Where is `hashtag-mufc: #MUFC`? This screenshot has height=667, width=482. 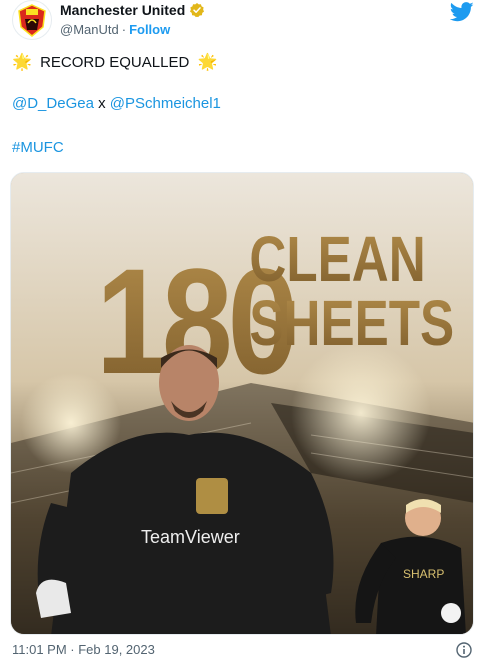 hashtag-mufc: #MUFC is located at coordinates (38, 147).